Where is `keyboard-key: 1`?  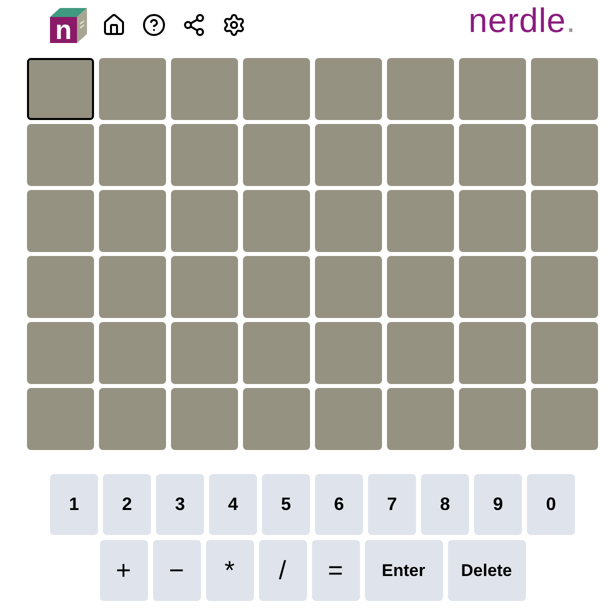 keyboard-key: 1 is located at coordinates (74, 504).